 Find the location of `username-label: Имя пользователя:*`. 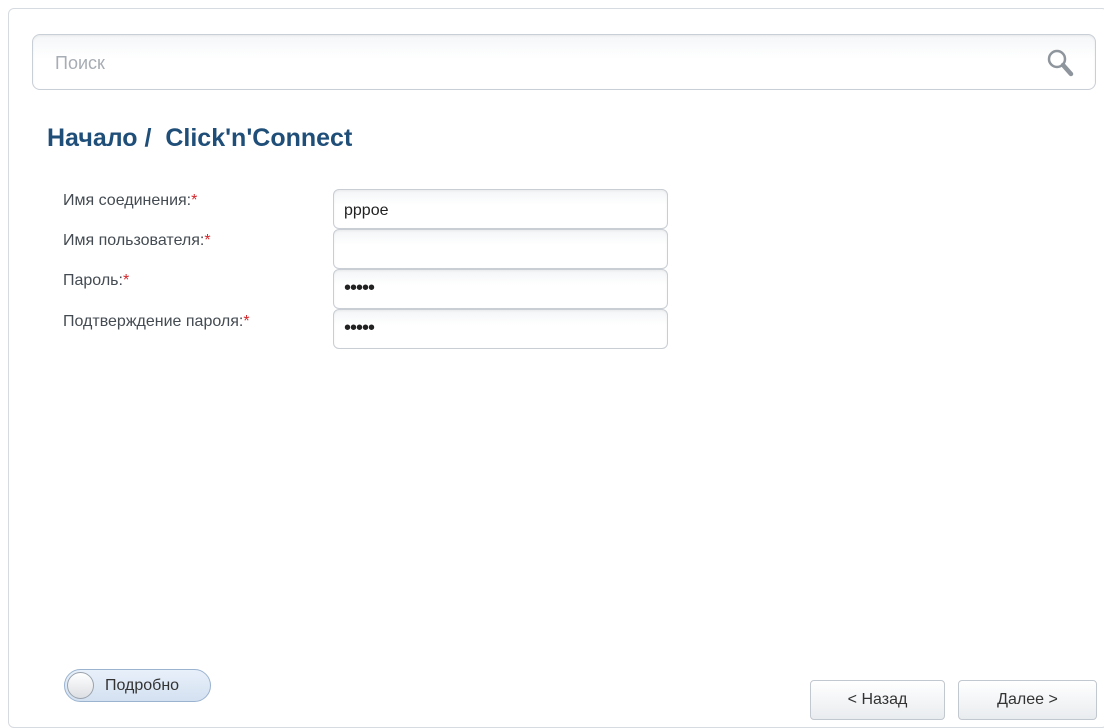

username-label: Имя пользователя:* is located at coordinates (137, 241).